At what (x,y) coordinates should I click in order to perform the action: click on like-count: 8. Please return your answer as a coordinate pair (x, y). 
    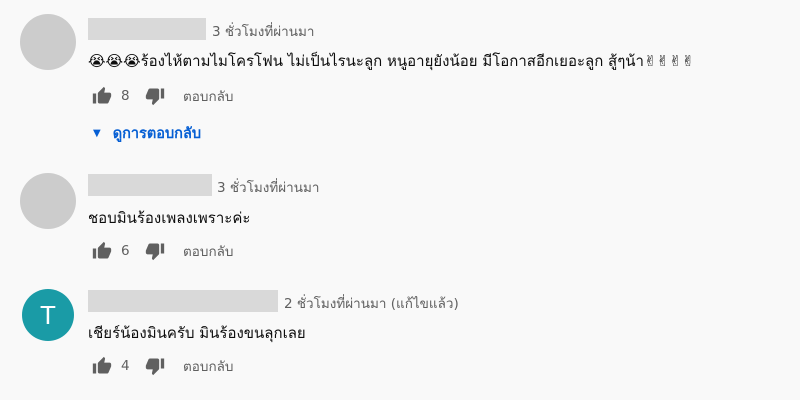
    Looking at the image, I should click on (125, 96).